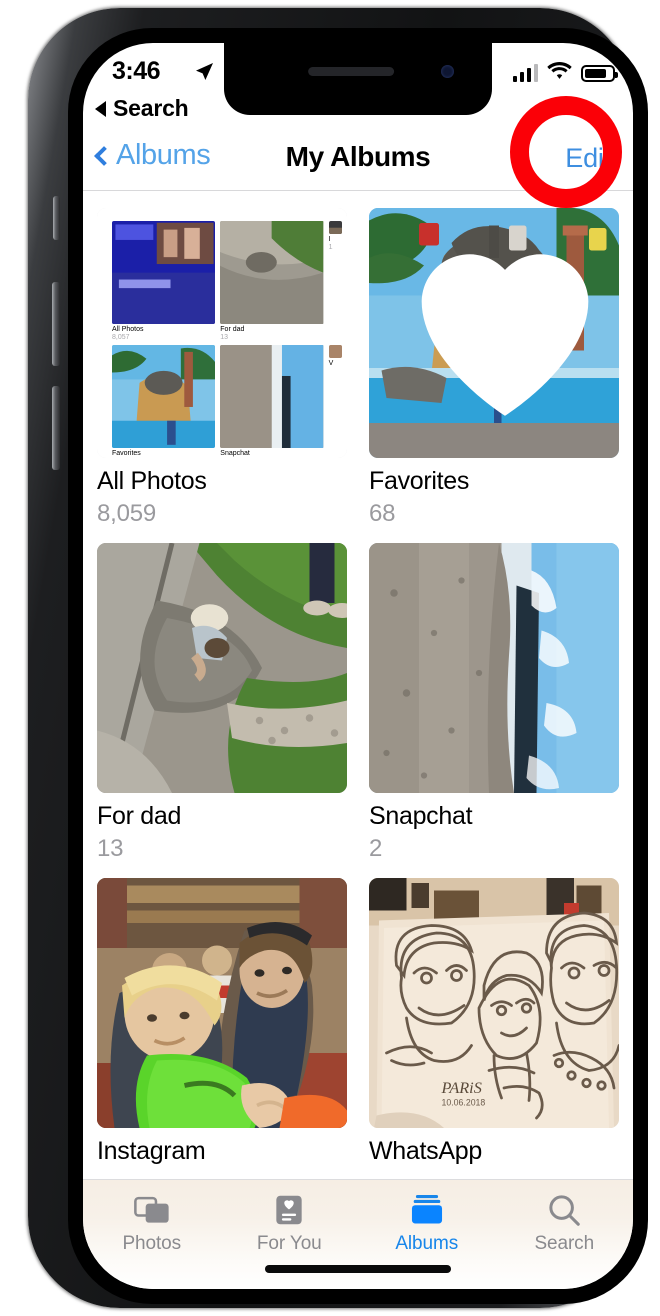 This screenshot has width=660, height=1316. Describe the element at coordinates (151, 1209) in the screenshot. I see `photos-stack-icon` at that location.